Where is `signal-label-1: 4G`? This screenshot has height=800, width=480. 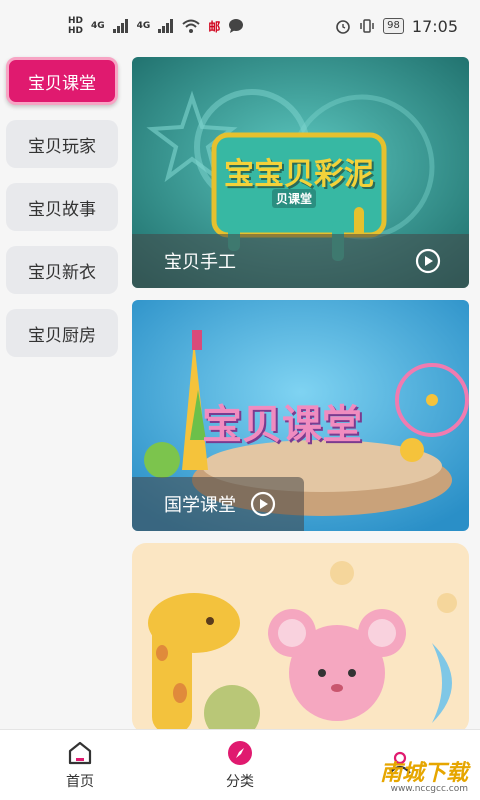 signal-label-1: 4G is located at coordinates (98, 26).